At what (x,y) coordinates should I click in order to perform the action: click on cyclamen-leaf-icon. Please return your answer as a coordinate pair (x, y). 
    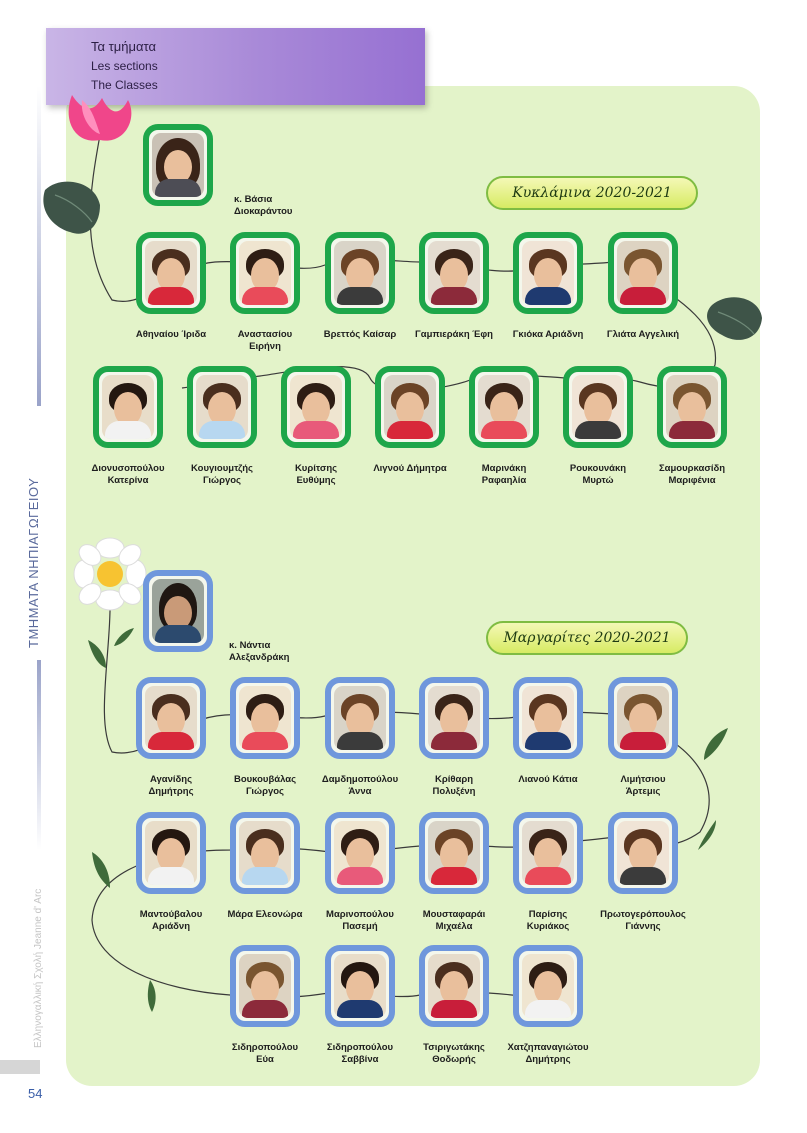
    Looking at the image, I should click on (734, 318).